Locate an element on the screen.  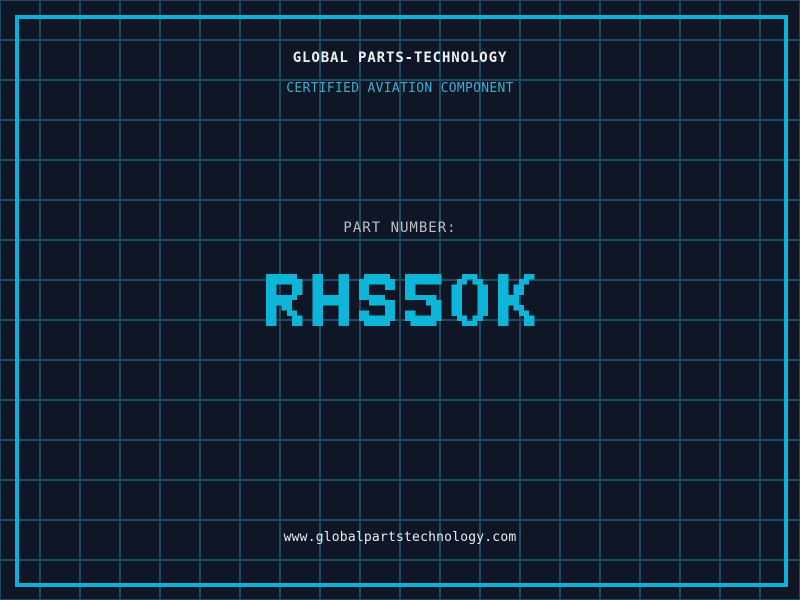
part-number-value is located at coordinates (400, 300).